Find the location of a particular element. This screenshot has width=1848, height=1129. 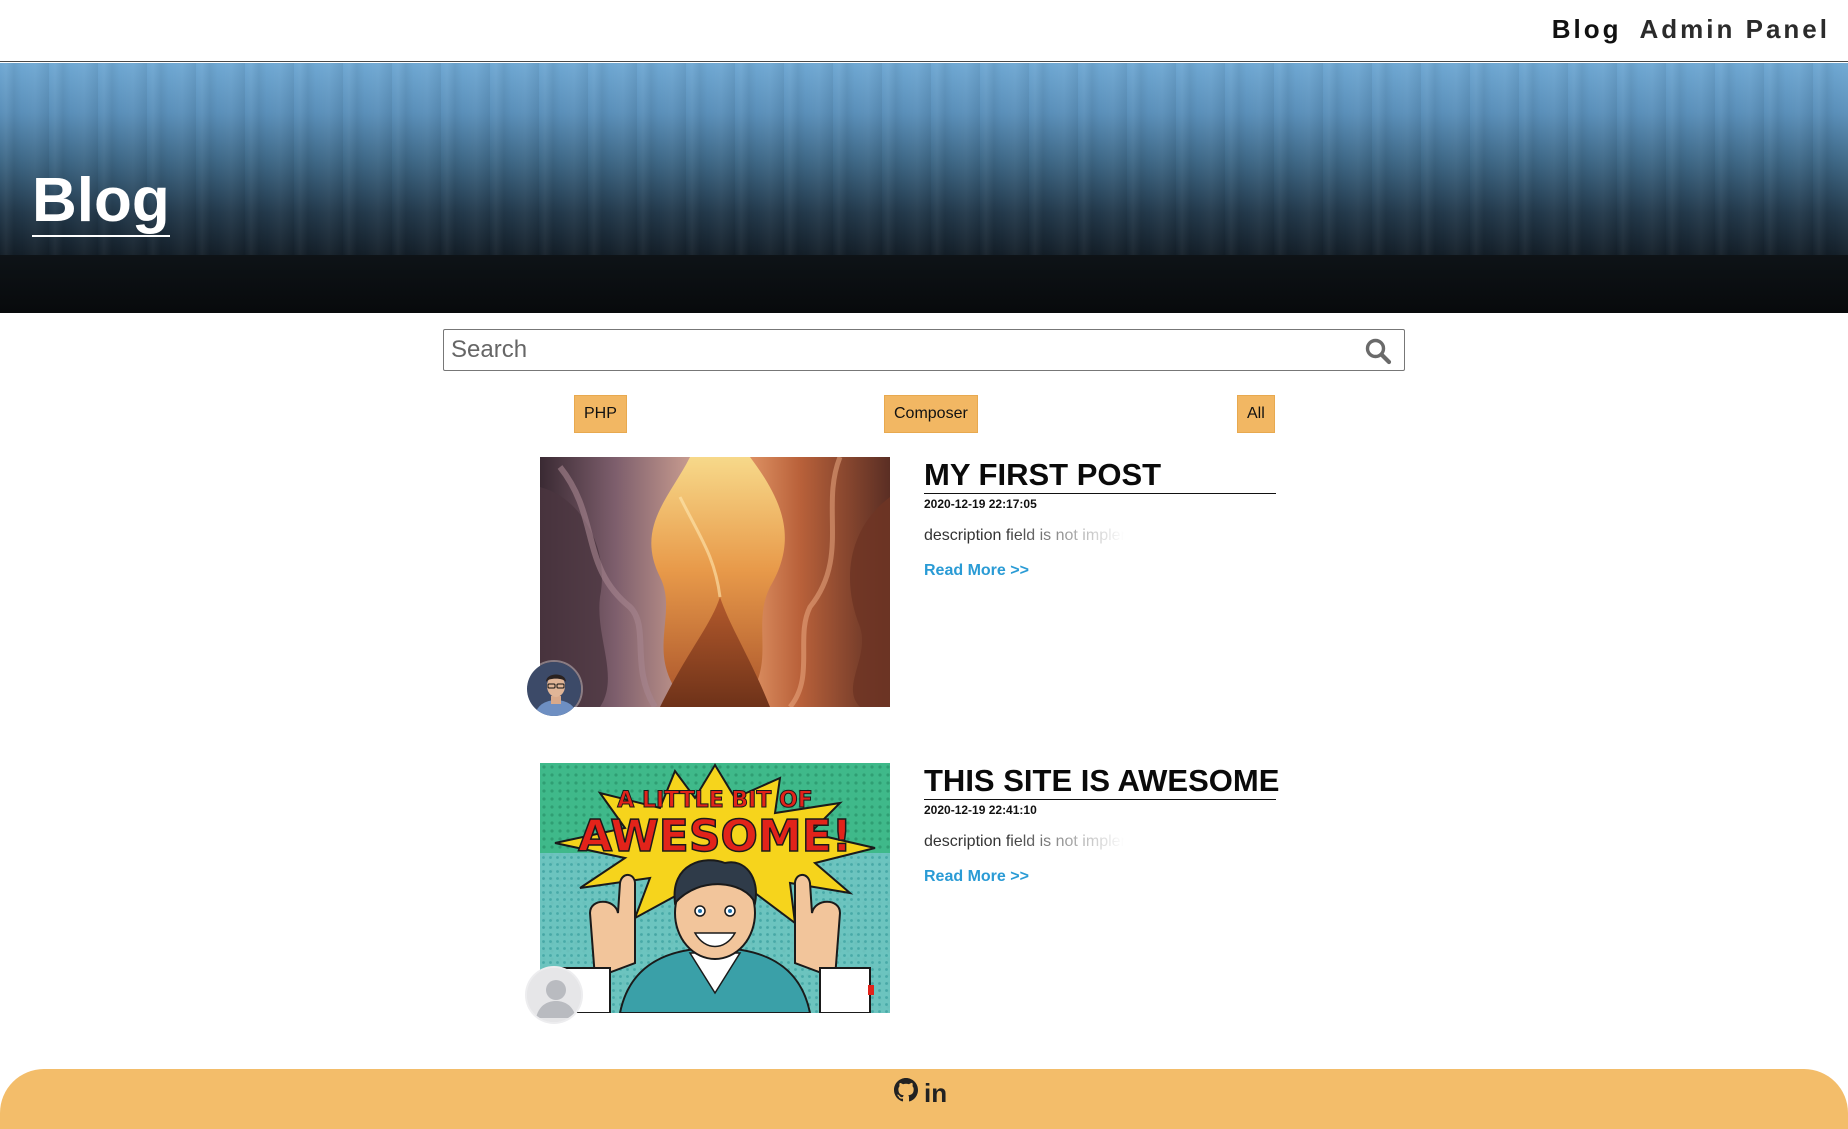

post-image-comic: A LITTLE BIT OF AWESOME! is located at coordinates (715, 888).